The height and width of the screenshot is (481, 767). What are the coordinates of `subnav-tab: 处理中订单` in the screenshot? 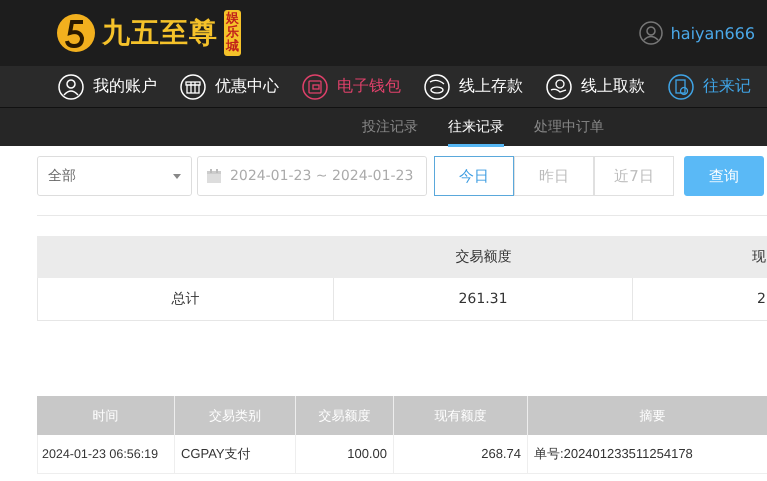 It's located at (569, 127).